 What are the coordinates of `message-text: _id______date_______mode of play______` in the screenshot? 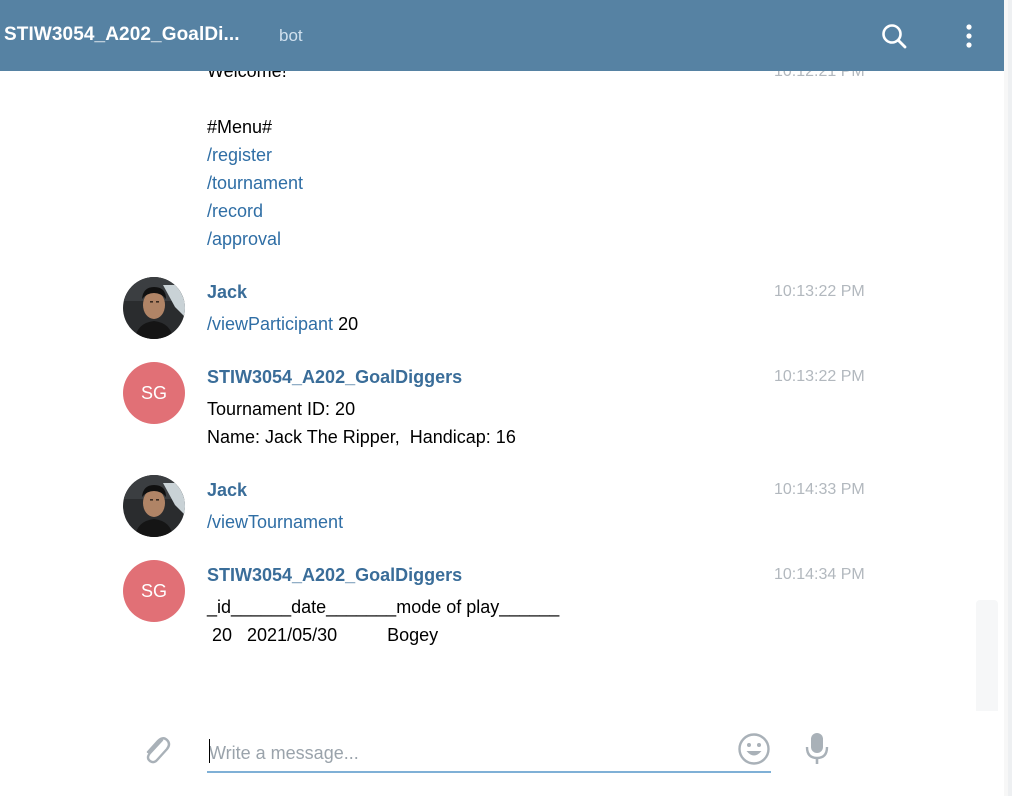 It's located at (383, 607).